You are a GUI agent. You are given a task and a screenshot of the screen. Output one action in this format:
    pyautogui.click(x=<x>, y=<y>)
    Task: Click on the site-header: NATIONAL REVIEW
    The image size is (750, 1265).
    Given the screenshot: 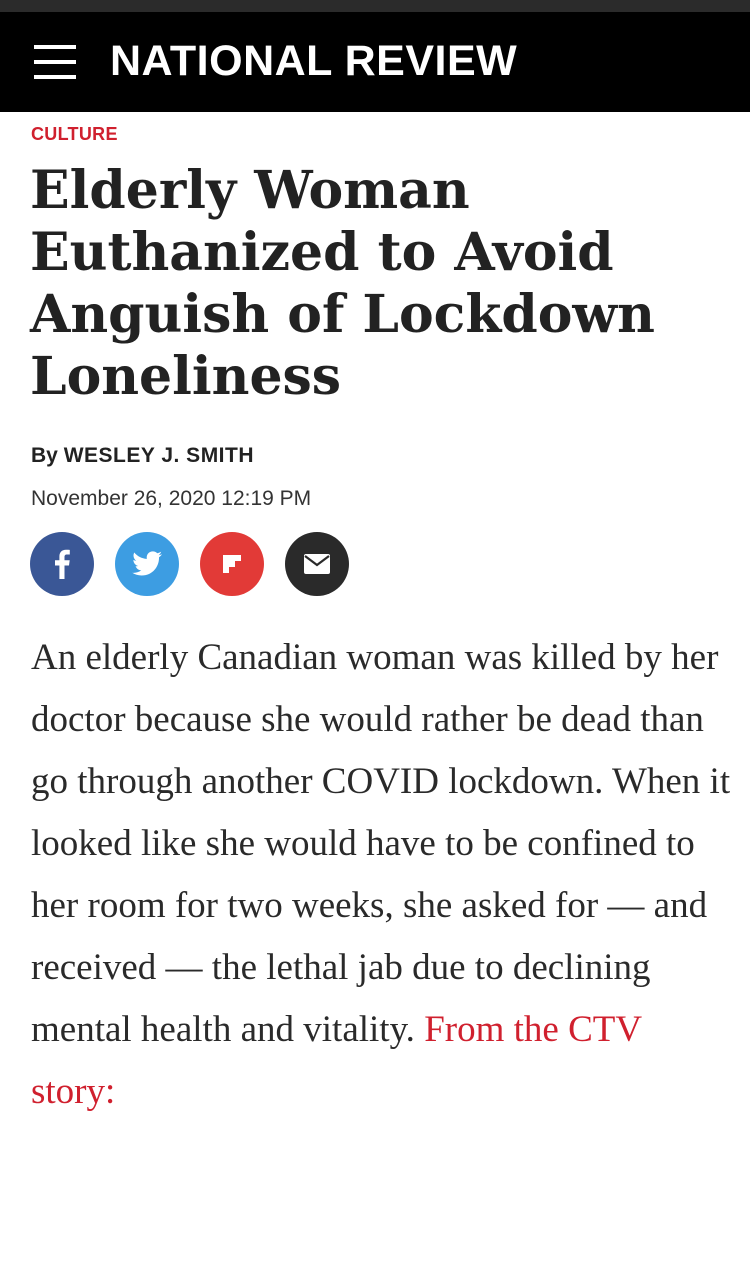 What is the action you would take?
    pyautogui.click(x=375, y=62)
    